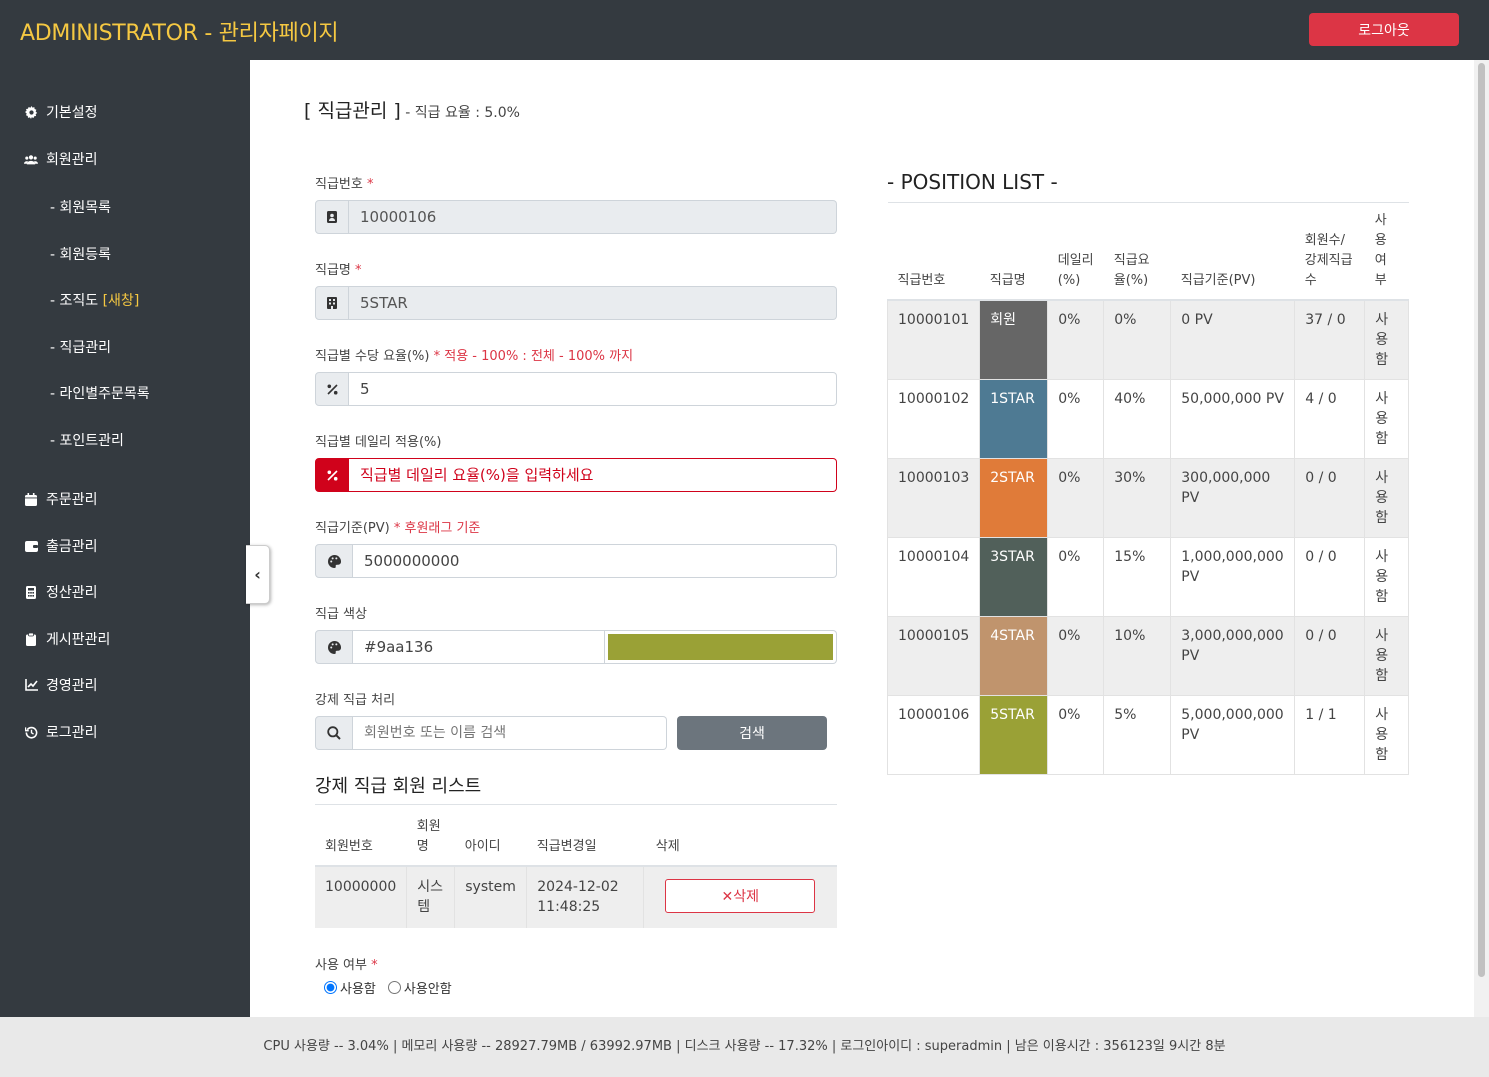 This screenshot has width=1489, height=1077. I want to click on commission-rate-field, so click(593, 389).